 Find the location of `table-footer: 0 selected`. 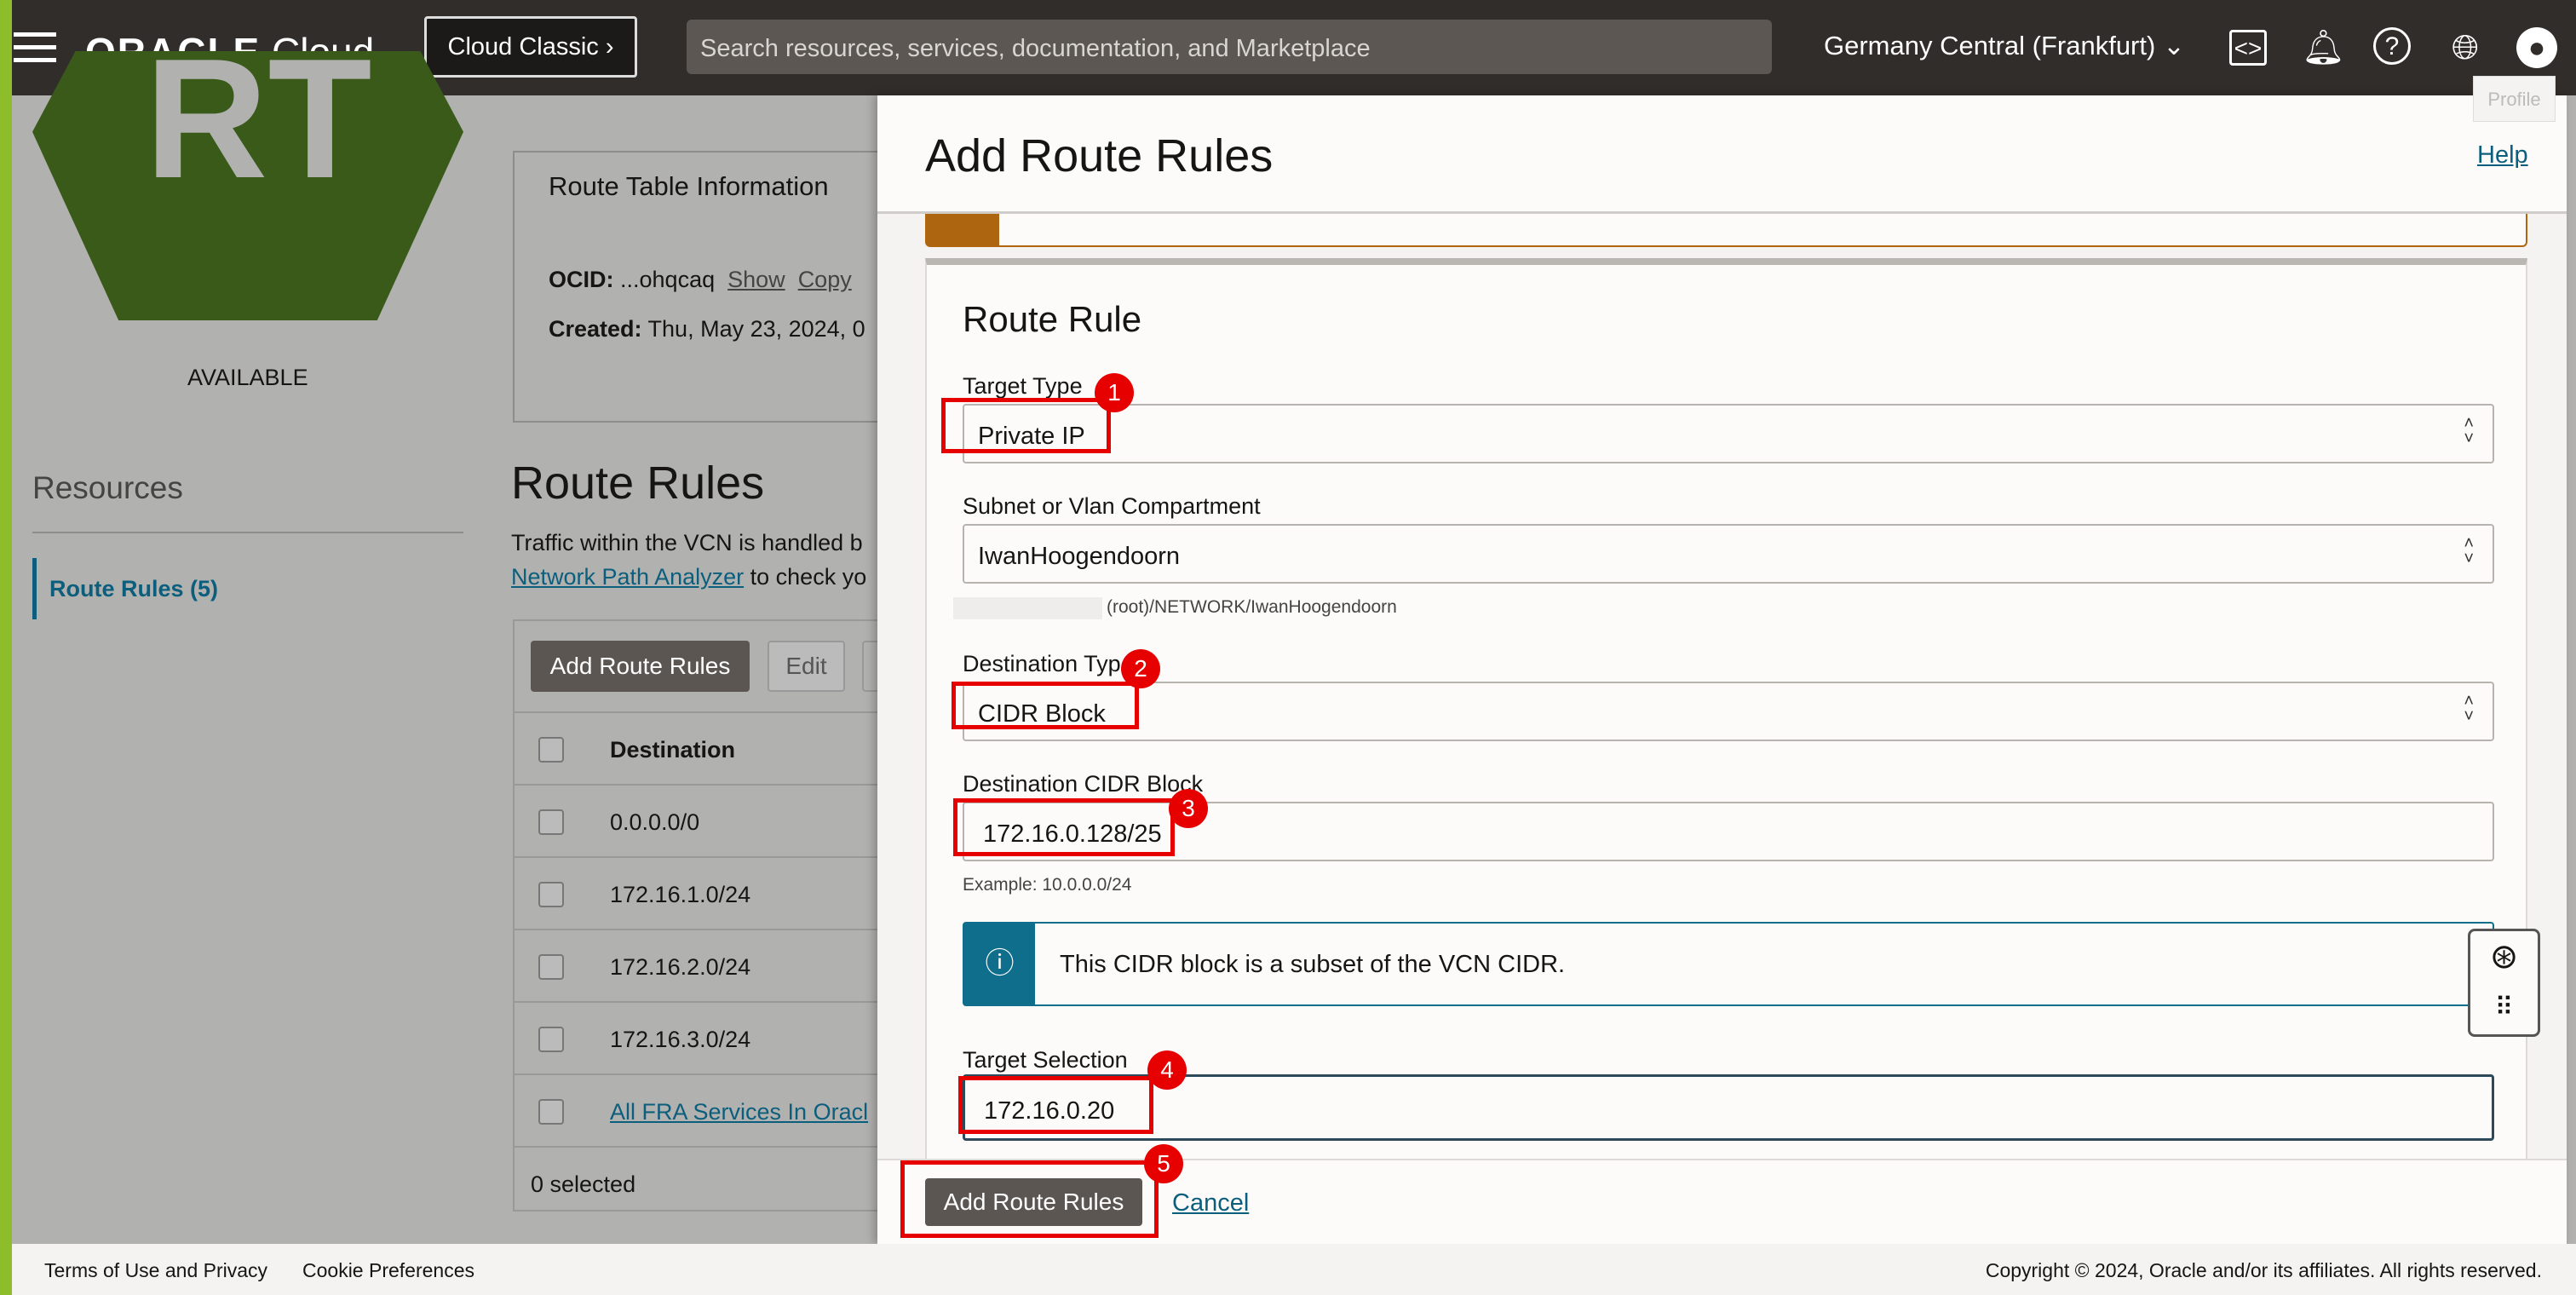

table-footer: 0 selected is located at coordinates (701, 1178).